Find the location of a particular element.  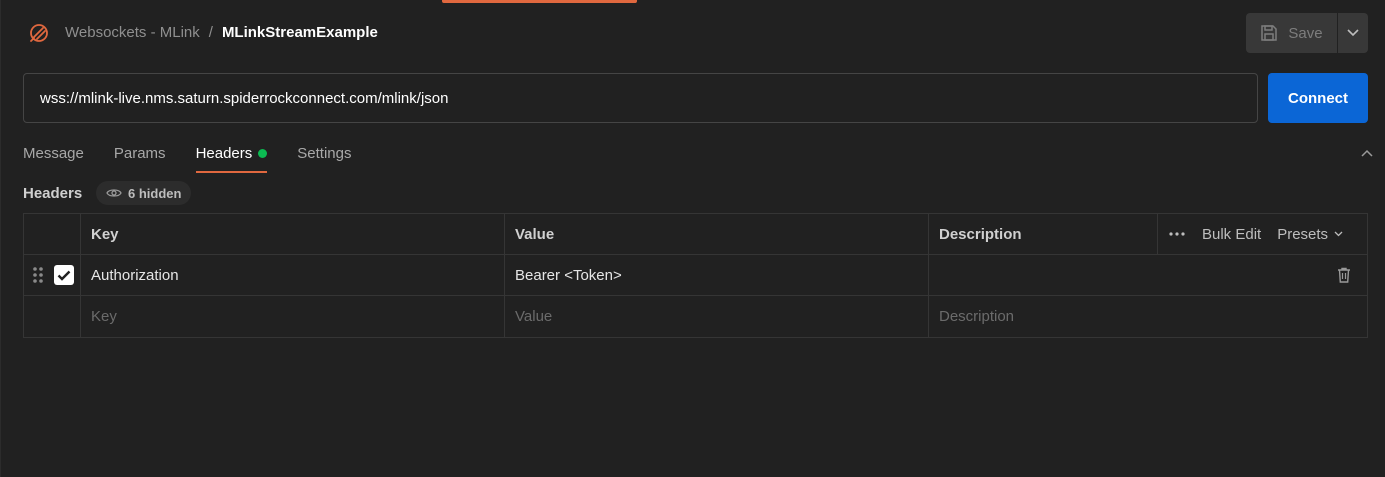

presets-label: Presets is located at coordinates (1303, 234).